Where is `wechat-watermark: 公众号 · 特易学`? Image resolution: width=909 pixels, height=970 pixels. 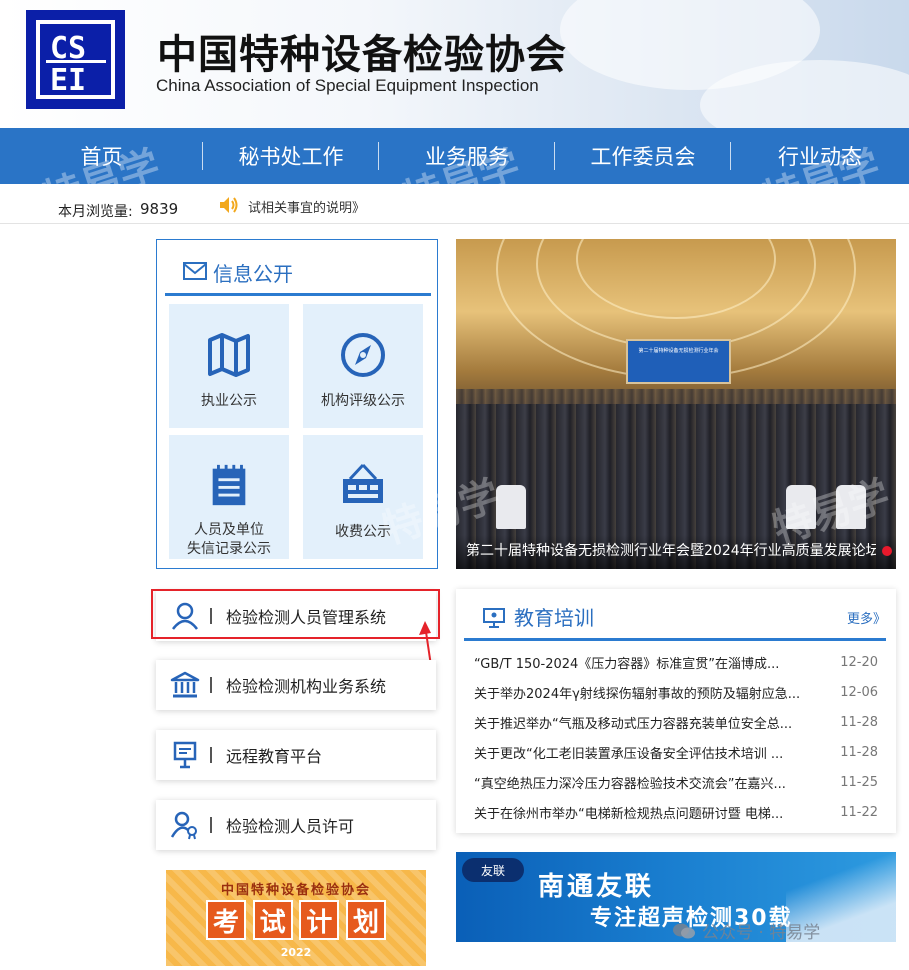 wechat-watermark: 公众号 · 特易学 is located at coordinates (746, 930).